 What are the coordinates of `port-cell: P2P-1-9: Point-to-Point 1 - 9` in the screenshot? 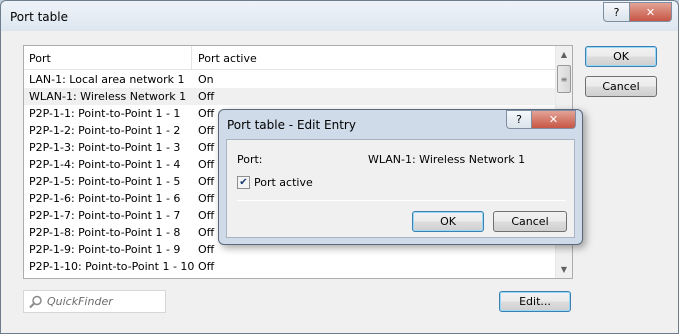 It's located at (105, 249).